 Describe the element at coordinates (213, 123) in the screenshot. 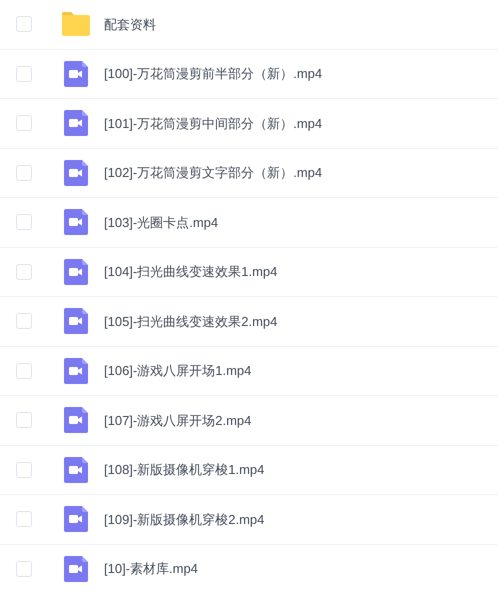

I see `file-name: [101]-万花筒漫剪中间部分（新）.mp4` at that location.